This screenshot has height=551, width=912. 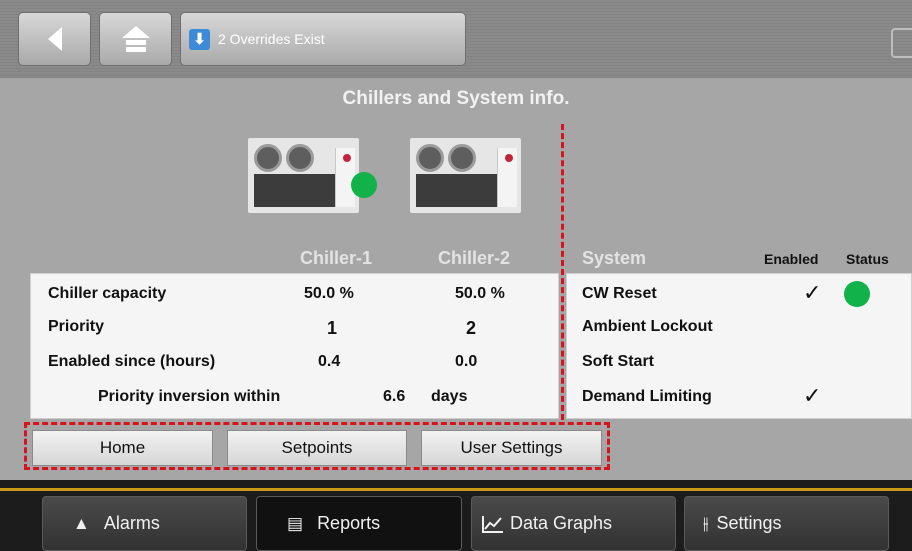 What do you see at coordinates (647, 326) in the screenshot?
I see `system-item-ambient-lockout: Ambient Lockout` at bounding box center [647, 326].